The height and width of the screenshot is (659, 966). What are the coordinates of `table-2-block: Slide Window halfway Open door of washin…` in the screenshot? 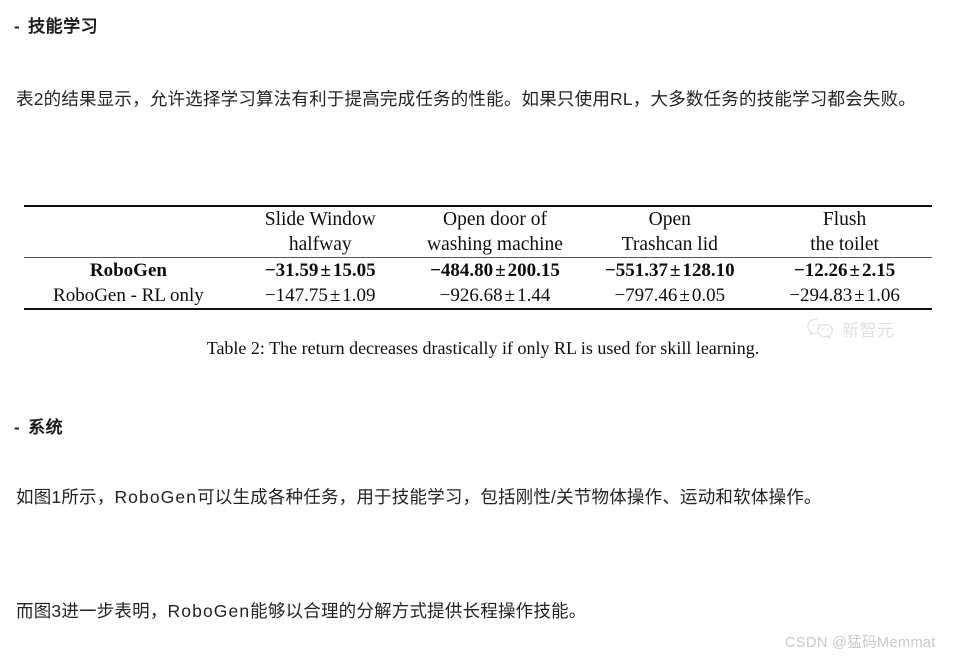 It's located at (478, 257).